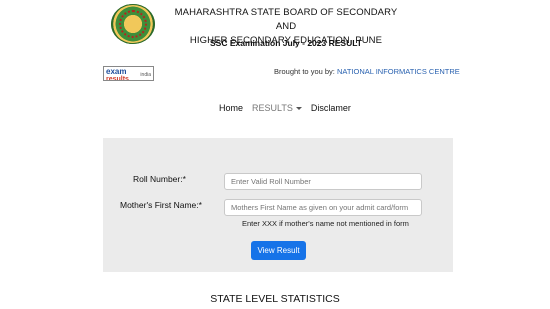  Describe the element at coordinates (161, 205) in the screenshot. I see `mother-name-label: Mother's First Name:*` at that location.